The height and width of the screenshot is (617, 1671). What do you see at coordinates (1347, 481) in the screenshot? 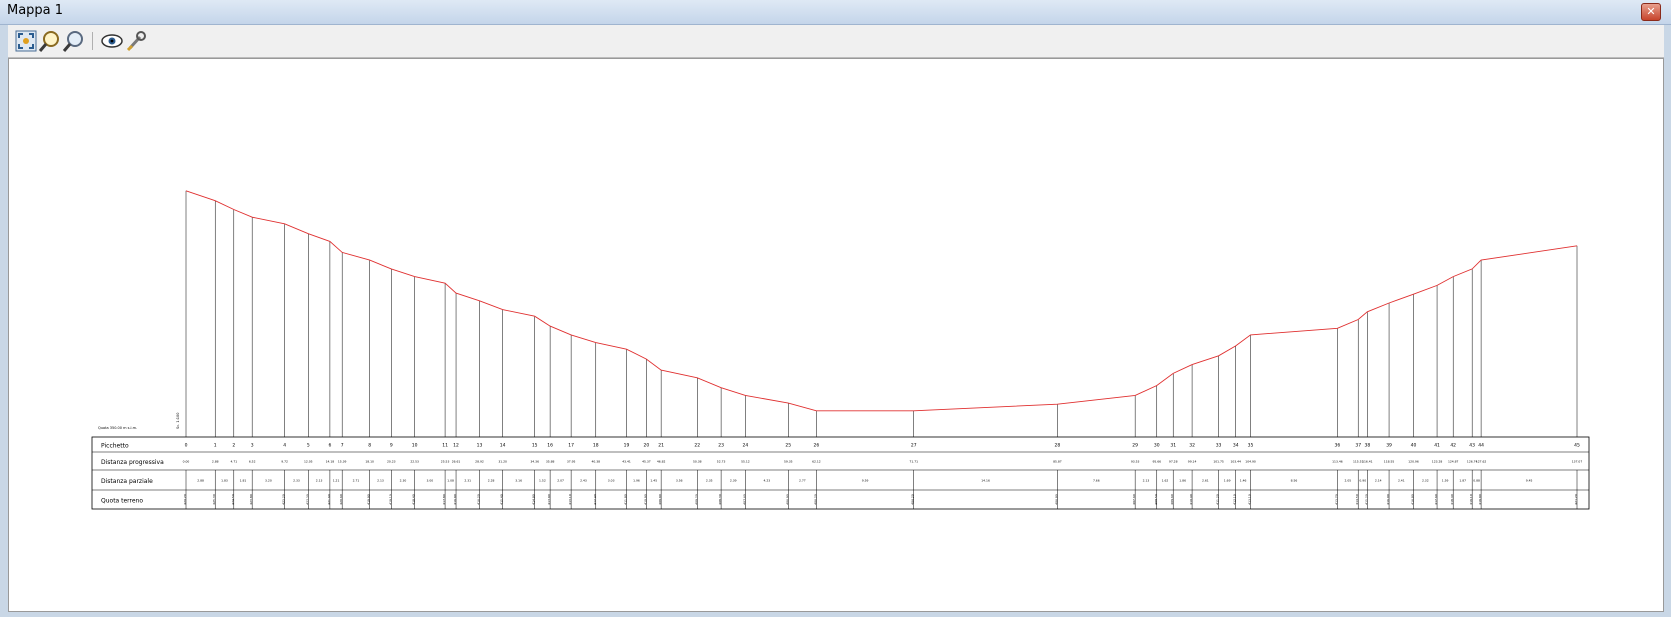
I see `station-partial: 2.05` at bounding box center [1347, 481].